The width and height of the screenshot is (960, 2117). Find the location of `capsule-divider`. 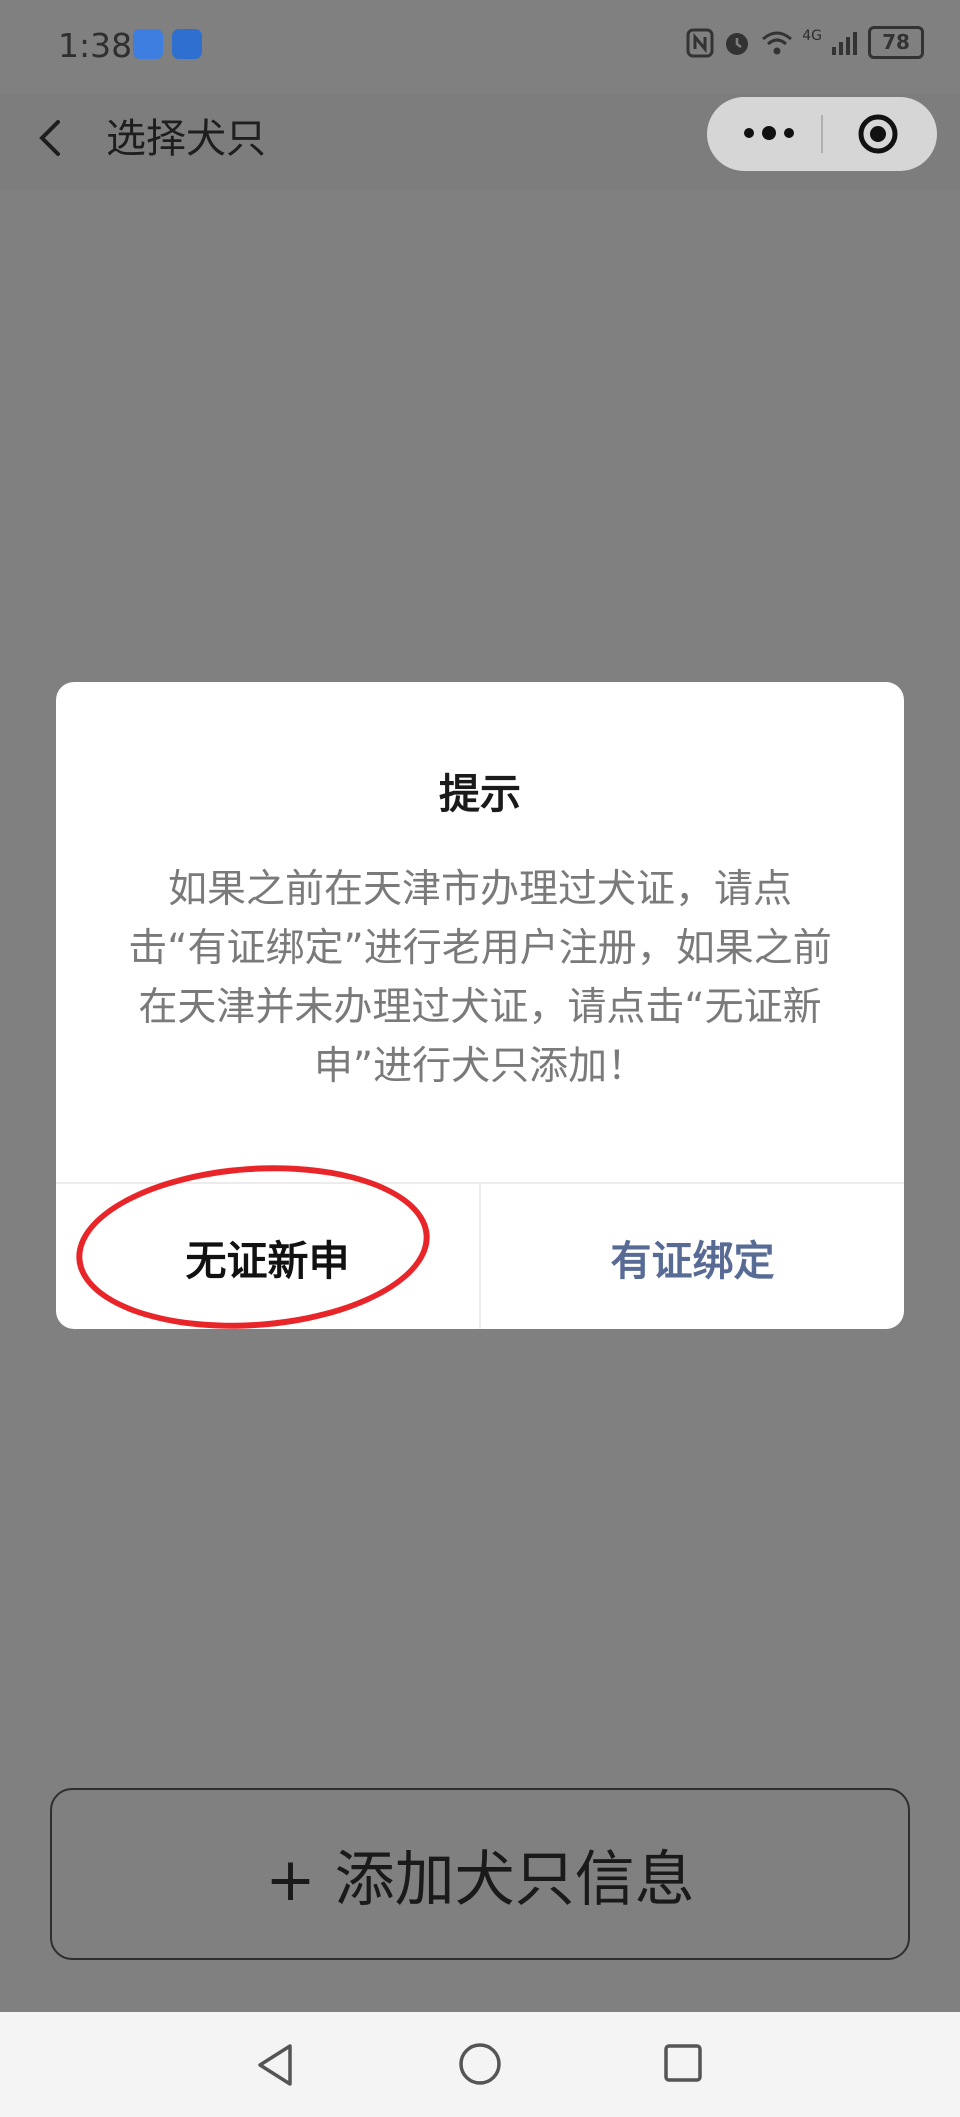

capsule-divider is located at coordinates (822, 134).